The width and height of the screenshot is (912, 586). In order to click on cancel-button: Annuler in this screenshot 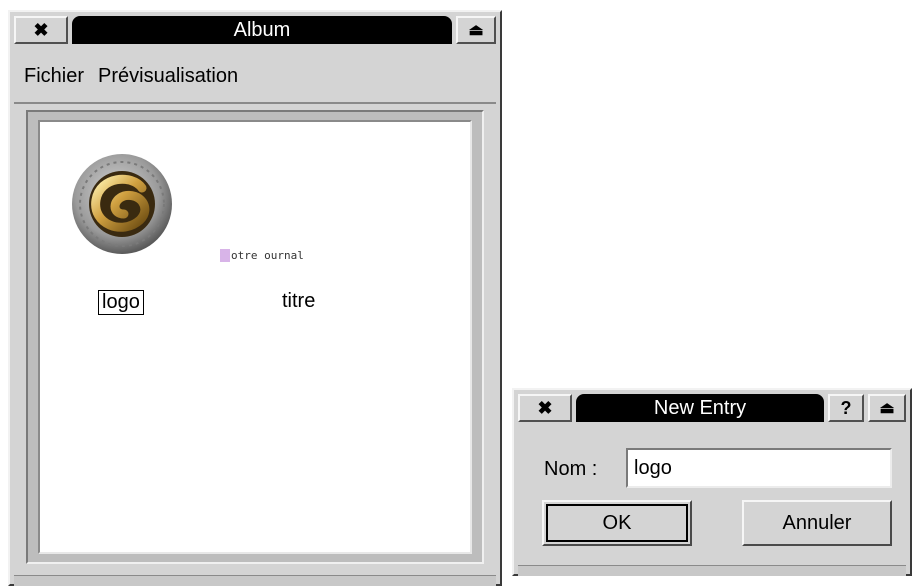, I will do `click(817, 523)`.